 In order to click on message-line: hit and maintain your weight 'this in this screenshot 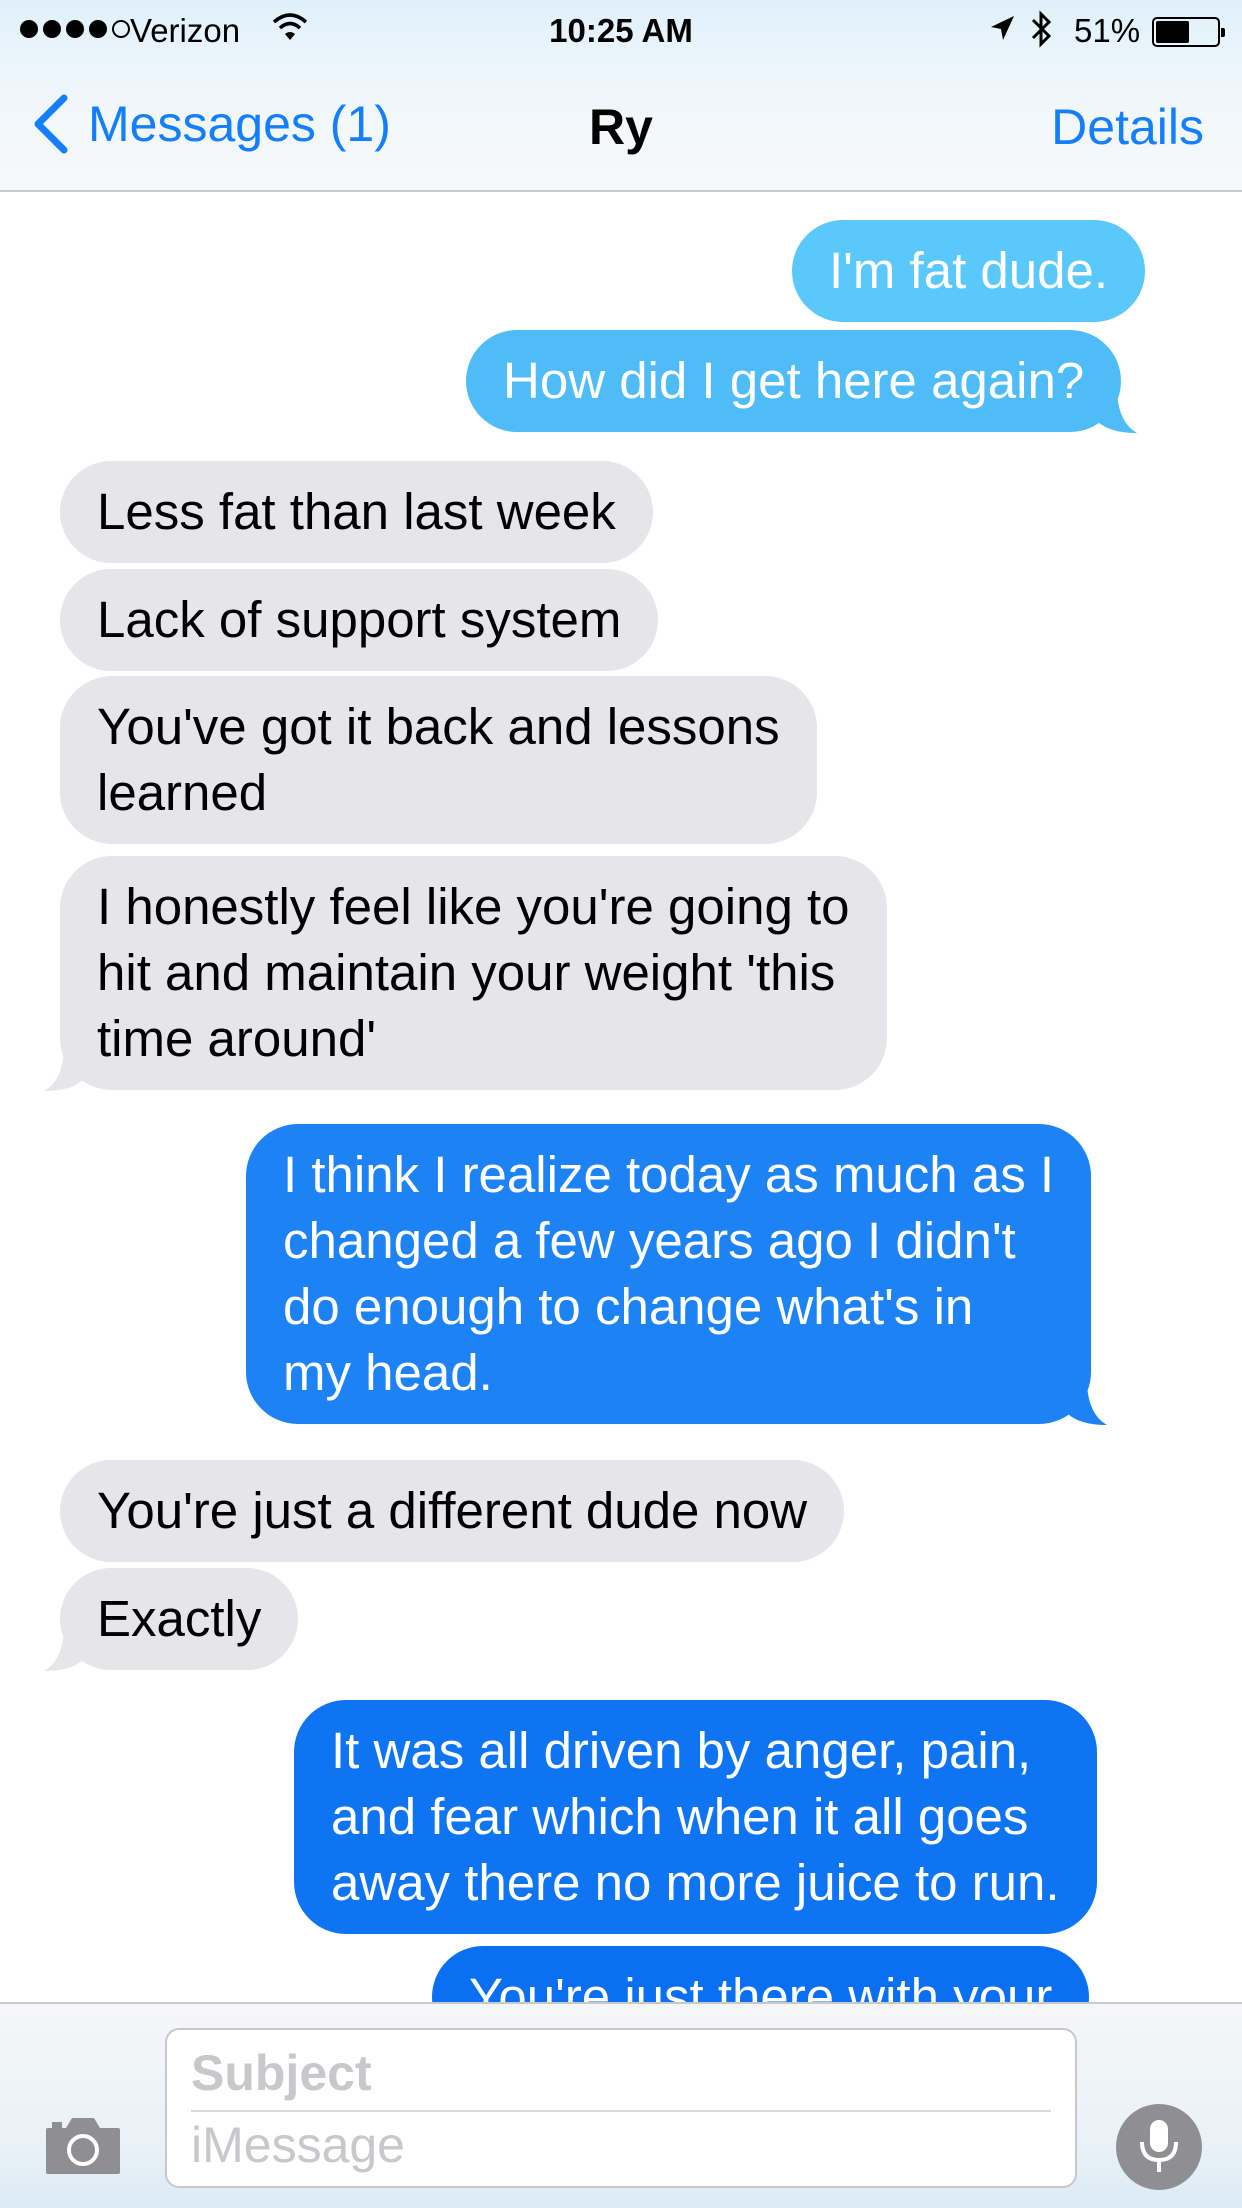, I will do `click(466, 972)`.